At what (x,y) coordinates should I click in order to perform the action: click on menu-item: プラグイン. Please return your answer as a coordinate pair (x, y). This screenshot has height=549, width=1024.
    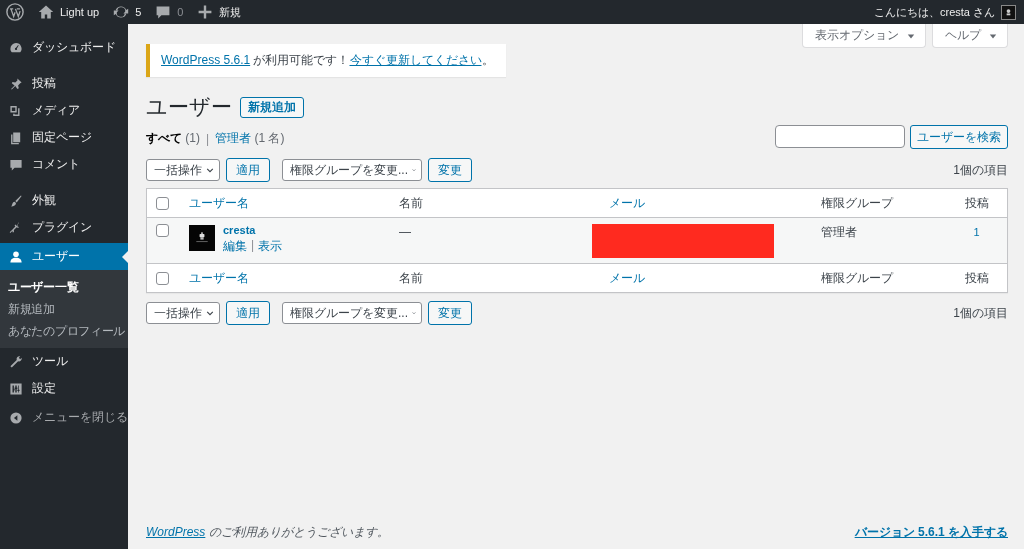
    Looking at the image, I should click on (64, 227).